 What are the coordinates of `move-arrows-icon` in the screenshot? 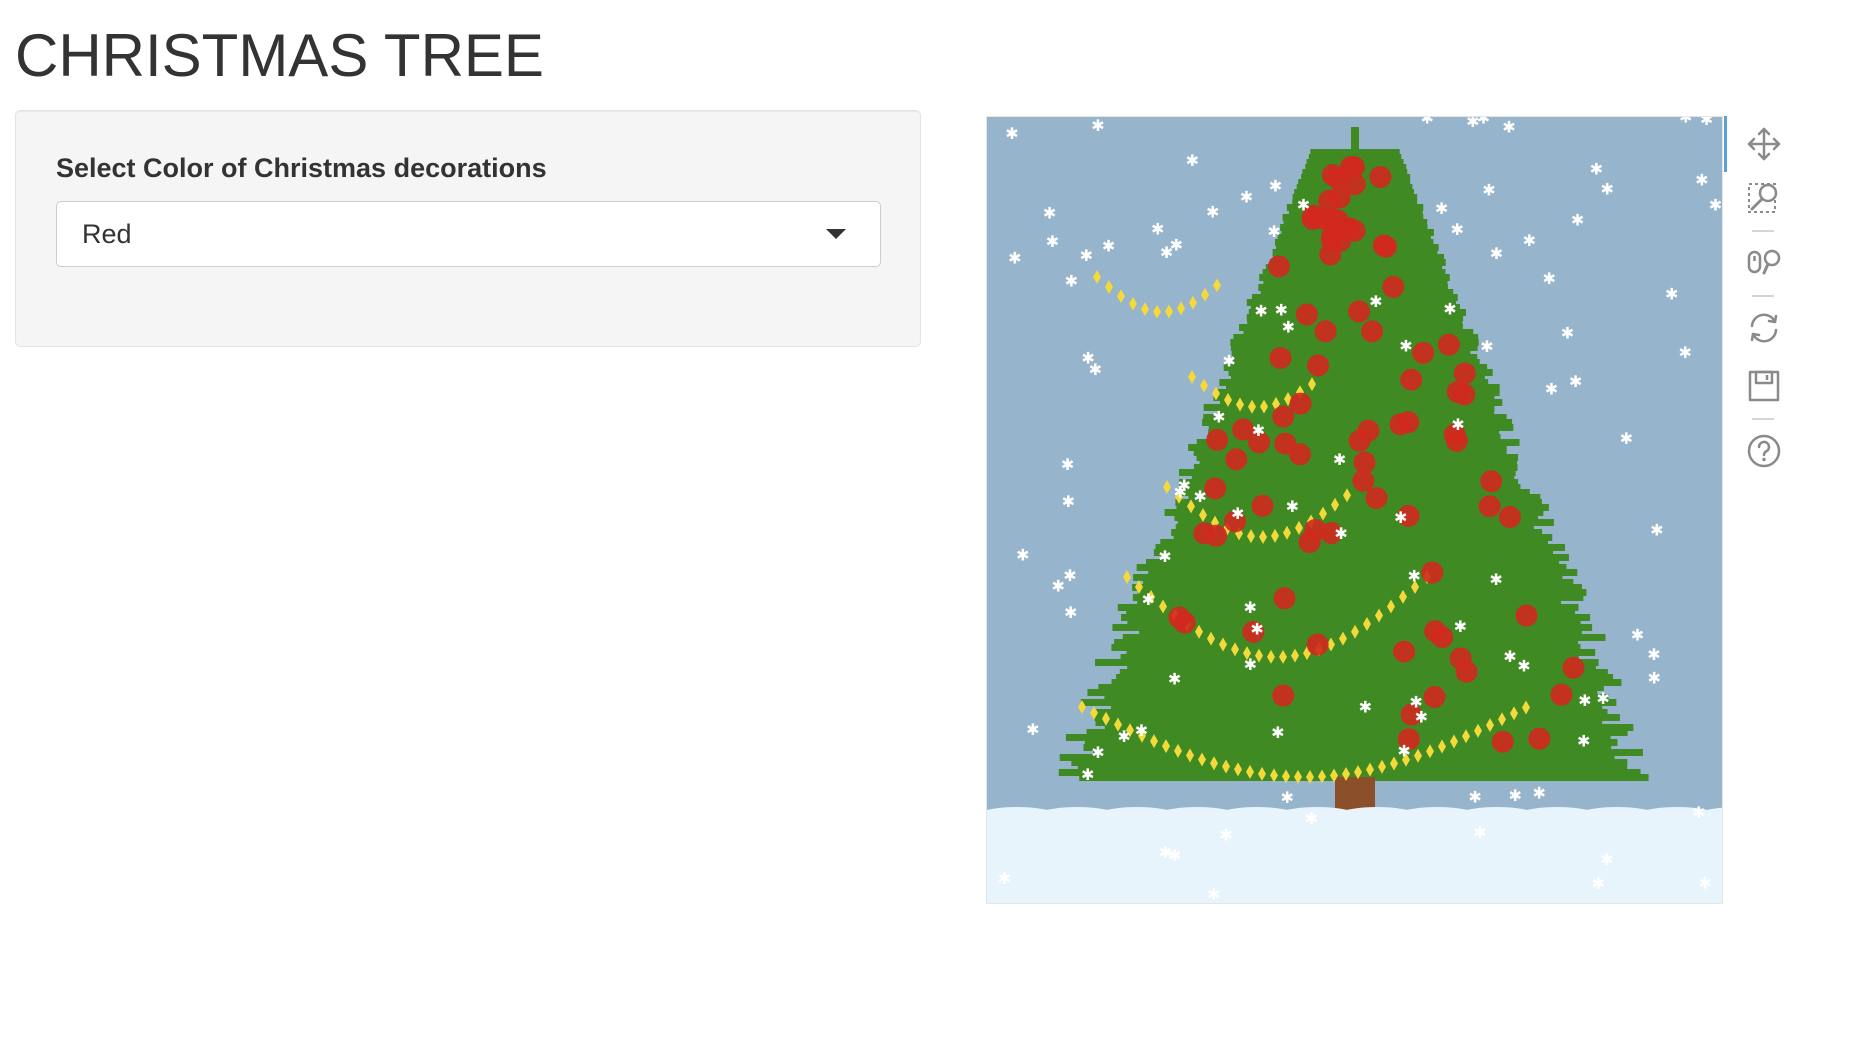 It's located at (1764, 144).